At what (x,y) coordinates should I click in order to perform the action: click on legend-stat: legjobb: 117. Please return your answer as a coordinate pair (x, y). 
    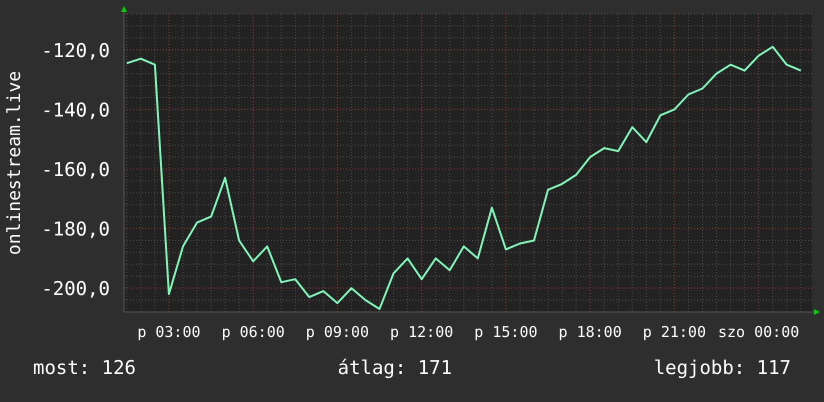
    Looking at the image, I should click on (722, 368).